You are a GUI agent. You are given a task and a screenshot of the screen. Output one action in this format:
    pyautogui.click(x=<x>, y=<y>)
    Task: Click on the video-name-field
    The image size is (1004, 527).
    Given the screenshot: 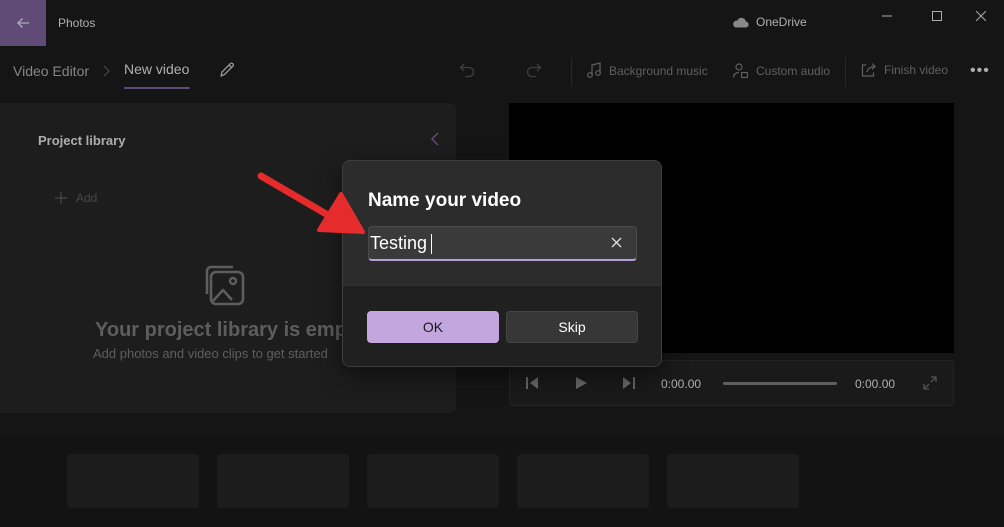 What is the action you would take?
    pyautogui.click(x=502, y=243)
    